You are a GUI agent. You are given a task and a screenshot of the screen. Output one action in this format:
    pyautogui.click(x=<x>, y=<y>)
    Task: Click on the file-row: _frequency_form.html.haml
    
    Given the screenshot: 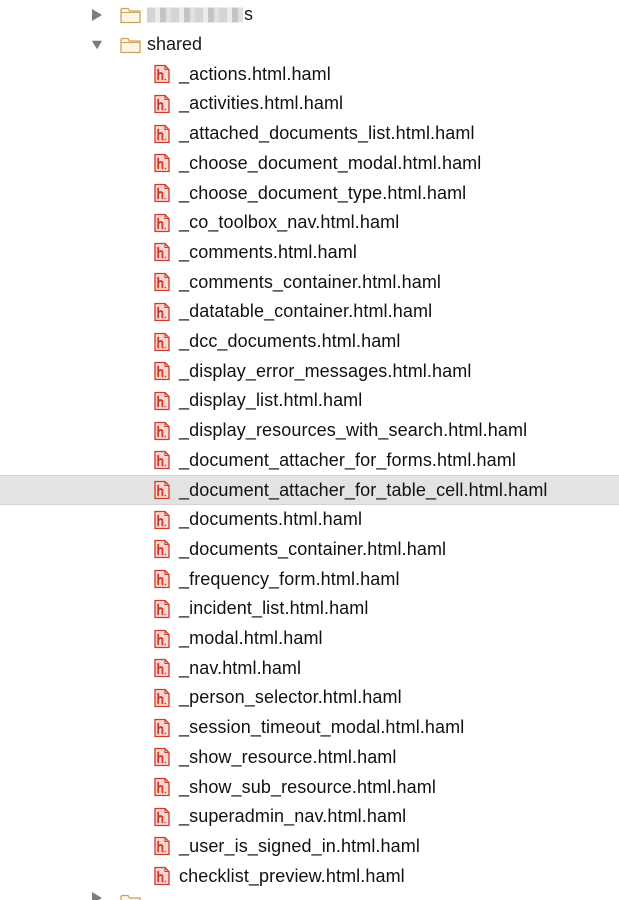 What is the action you would take?
    pyautogui.click(x=309, y=579)
    